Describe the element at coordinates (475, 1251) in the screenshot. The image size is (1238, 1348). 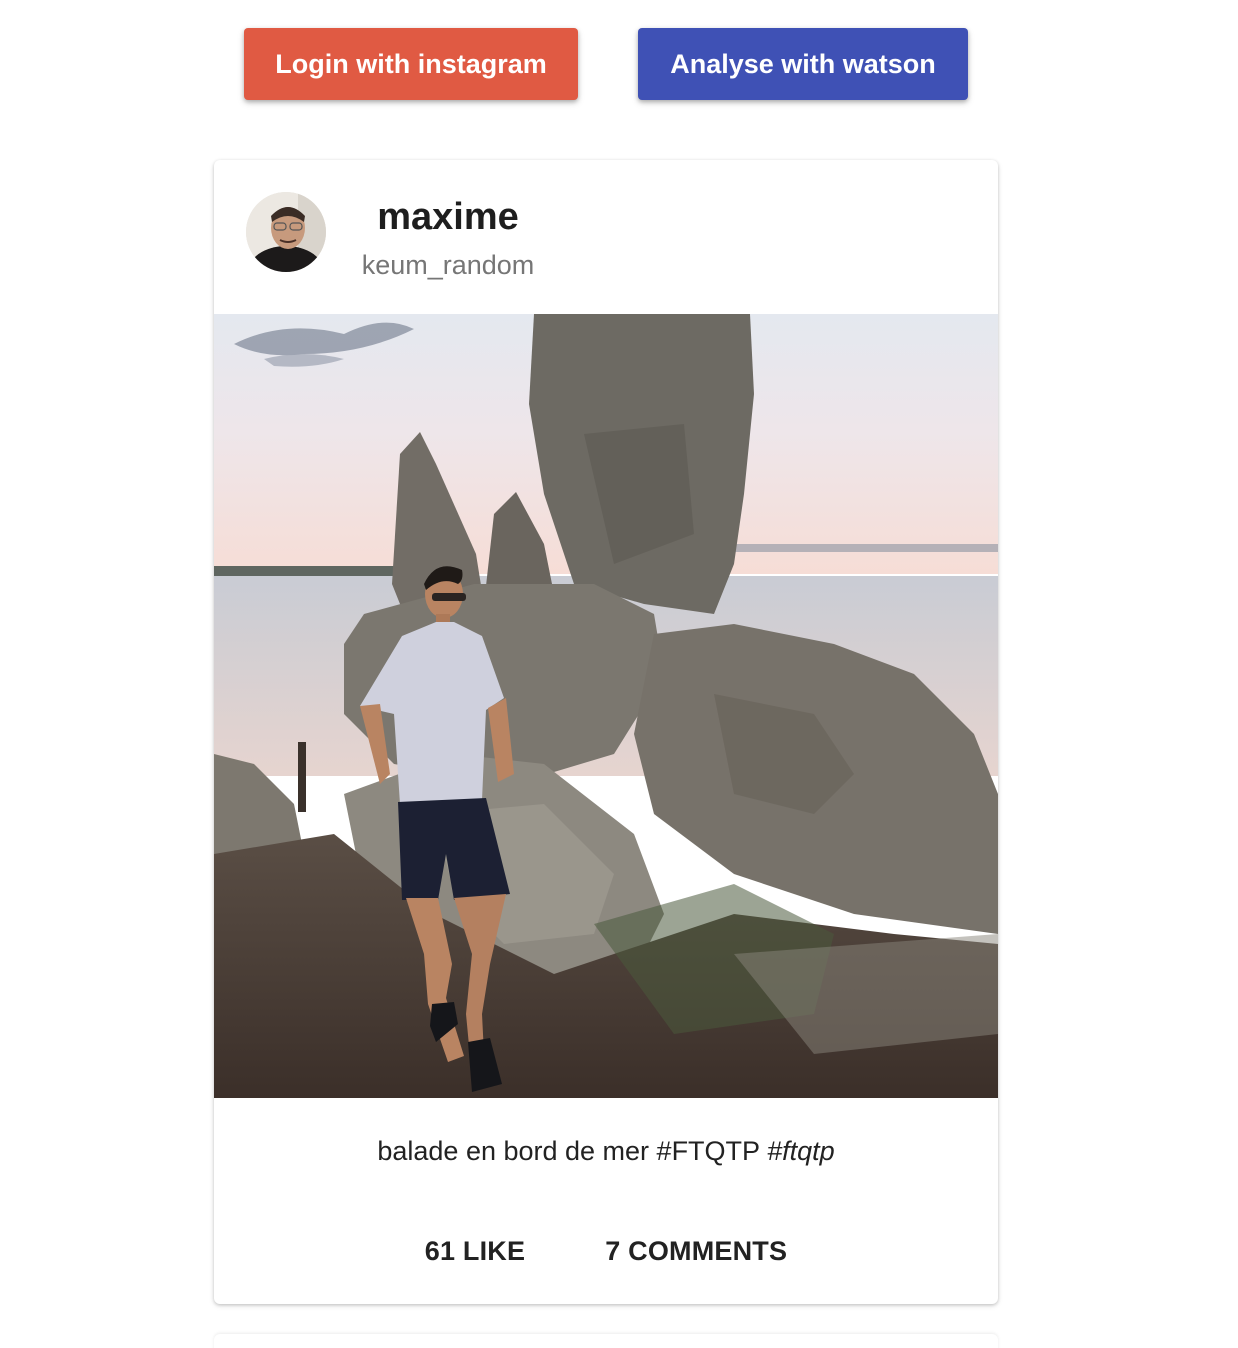
I see `likes-count: 61 LIKE` at that location.